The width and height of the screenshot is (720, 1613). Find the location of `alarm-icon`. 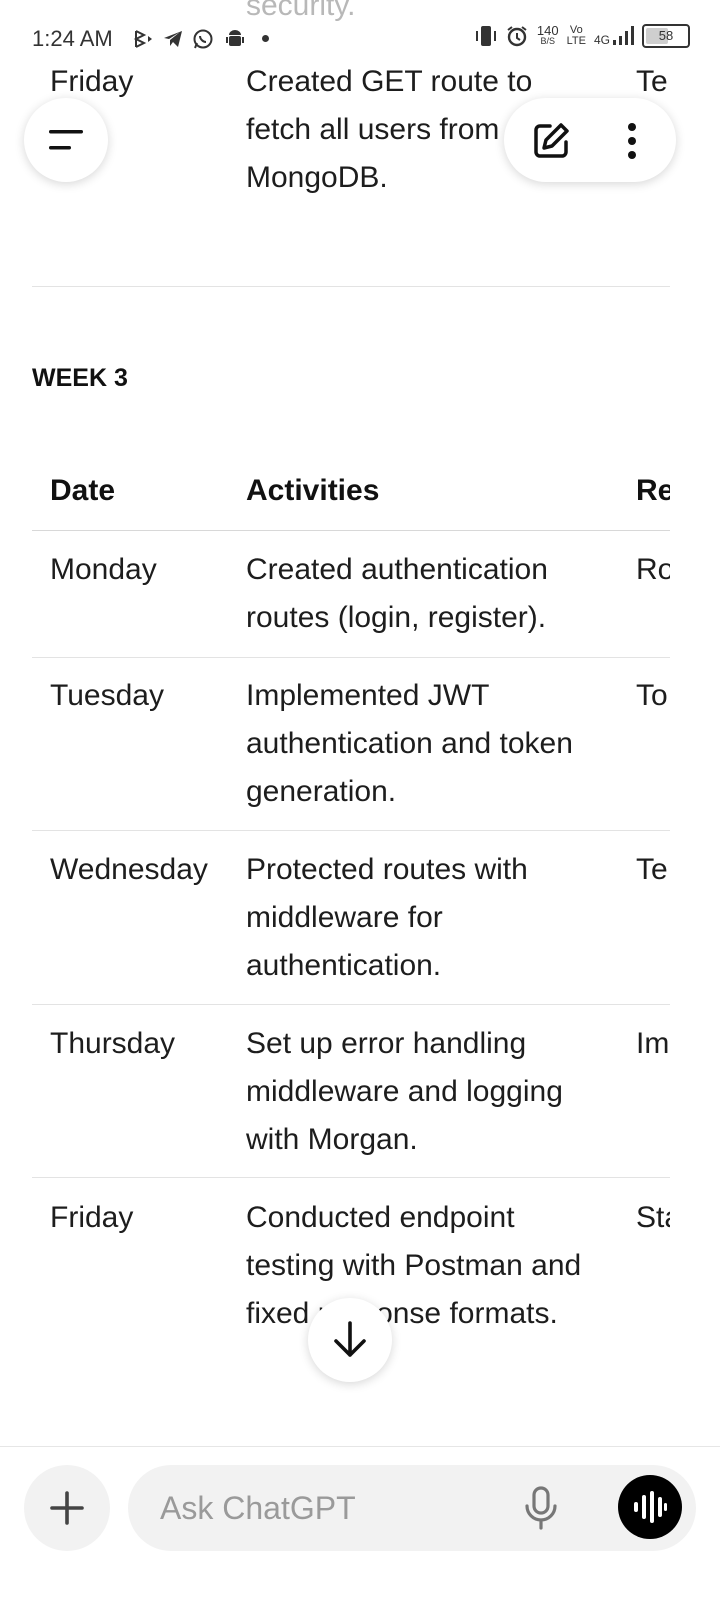

alarm-icon is located at coordinates (517, 36).